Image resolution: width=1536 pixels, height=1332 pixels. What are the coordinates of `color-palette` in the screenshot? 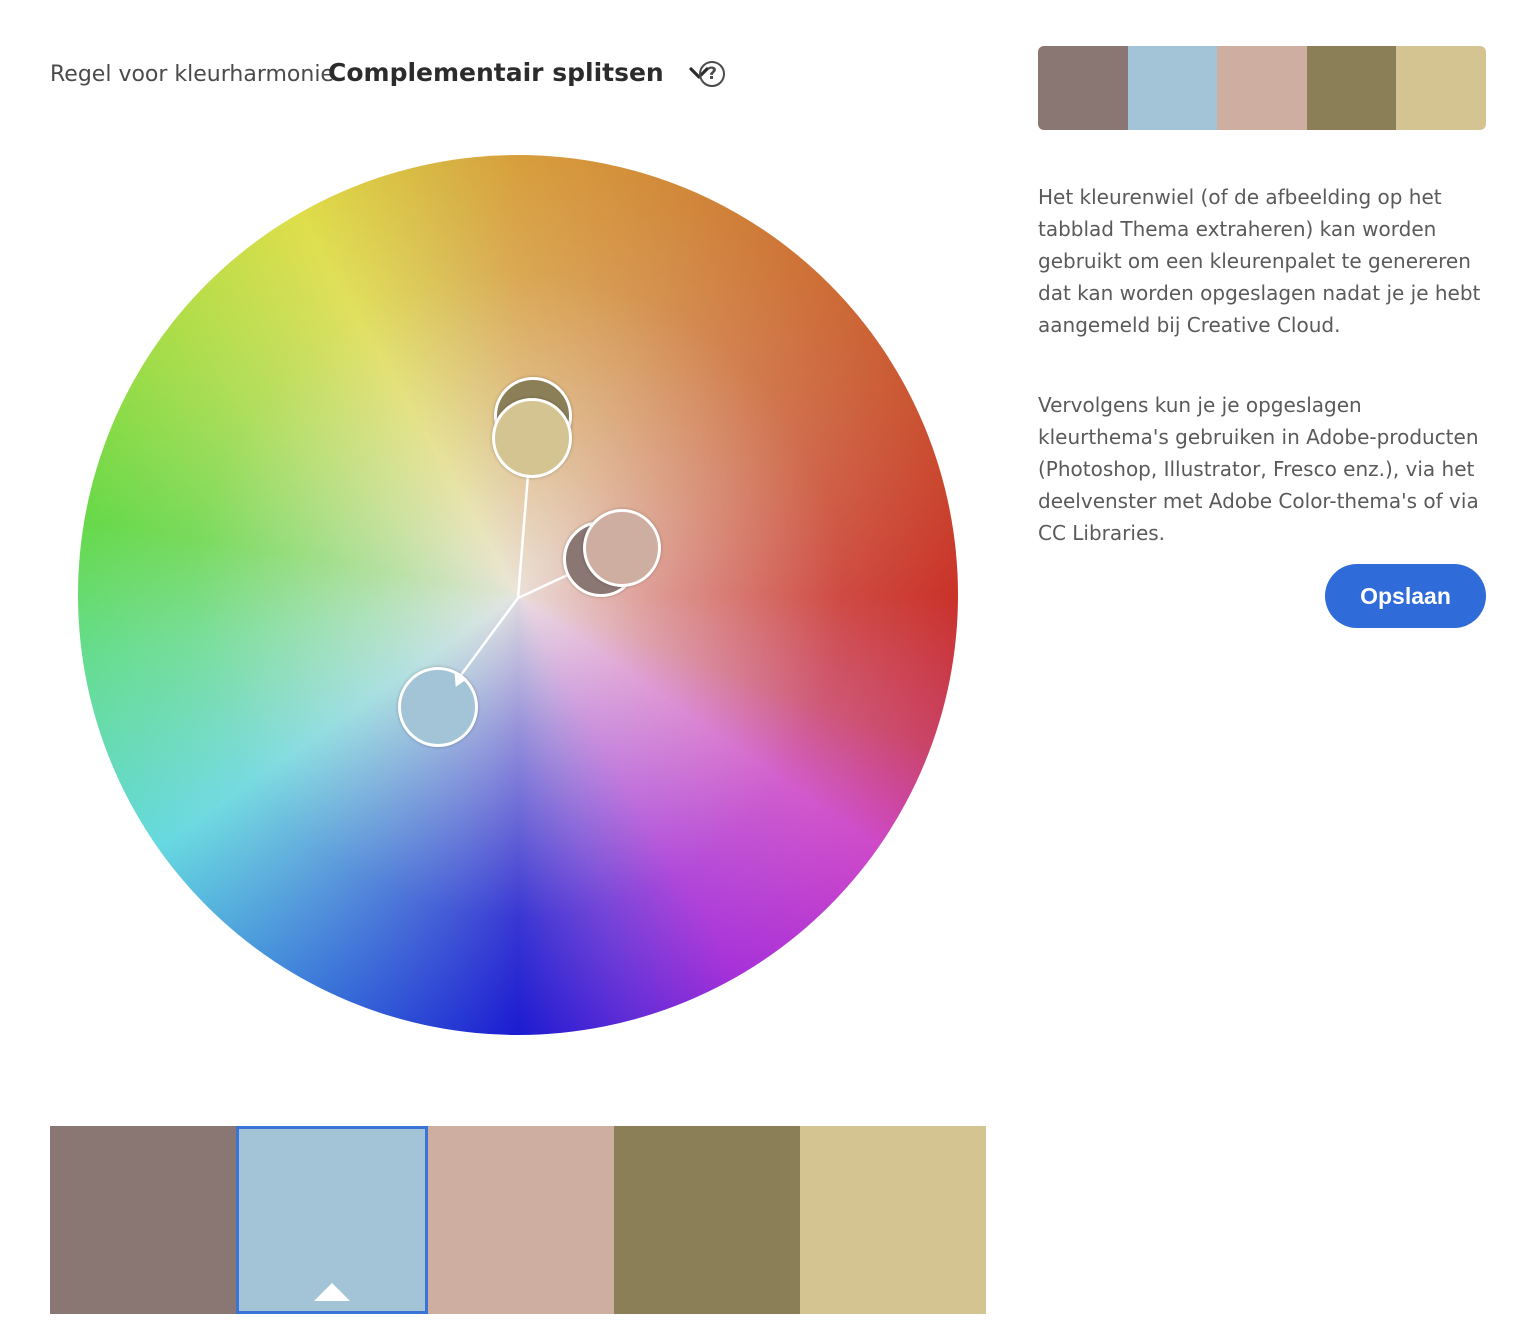 It's located at (518, 1220).